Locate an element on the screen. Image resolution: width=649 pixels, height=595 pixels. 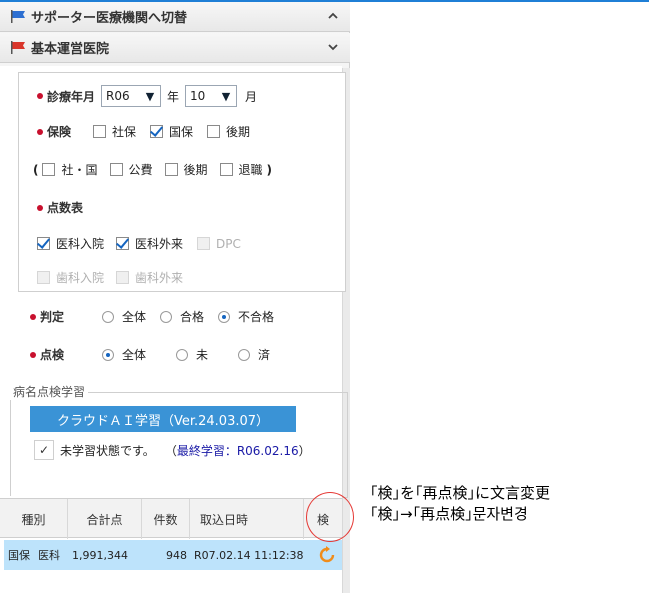
cell-total: 1,991,344 is located at coordinates (100, 555).